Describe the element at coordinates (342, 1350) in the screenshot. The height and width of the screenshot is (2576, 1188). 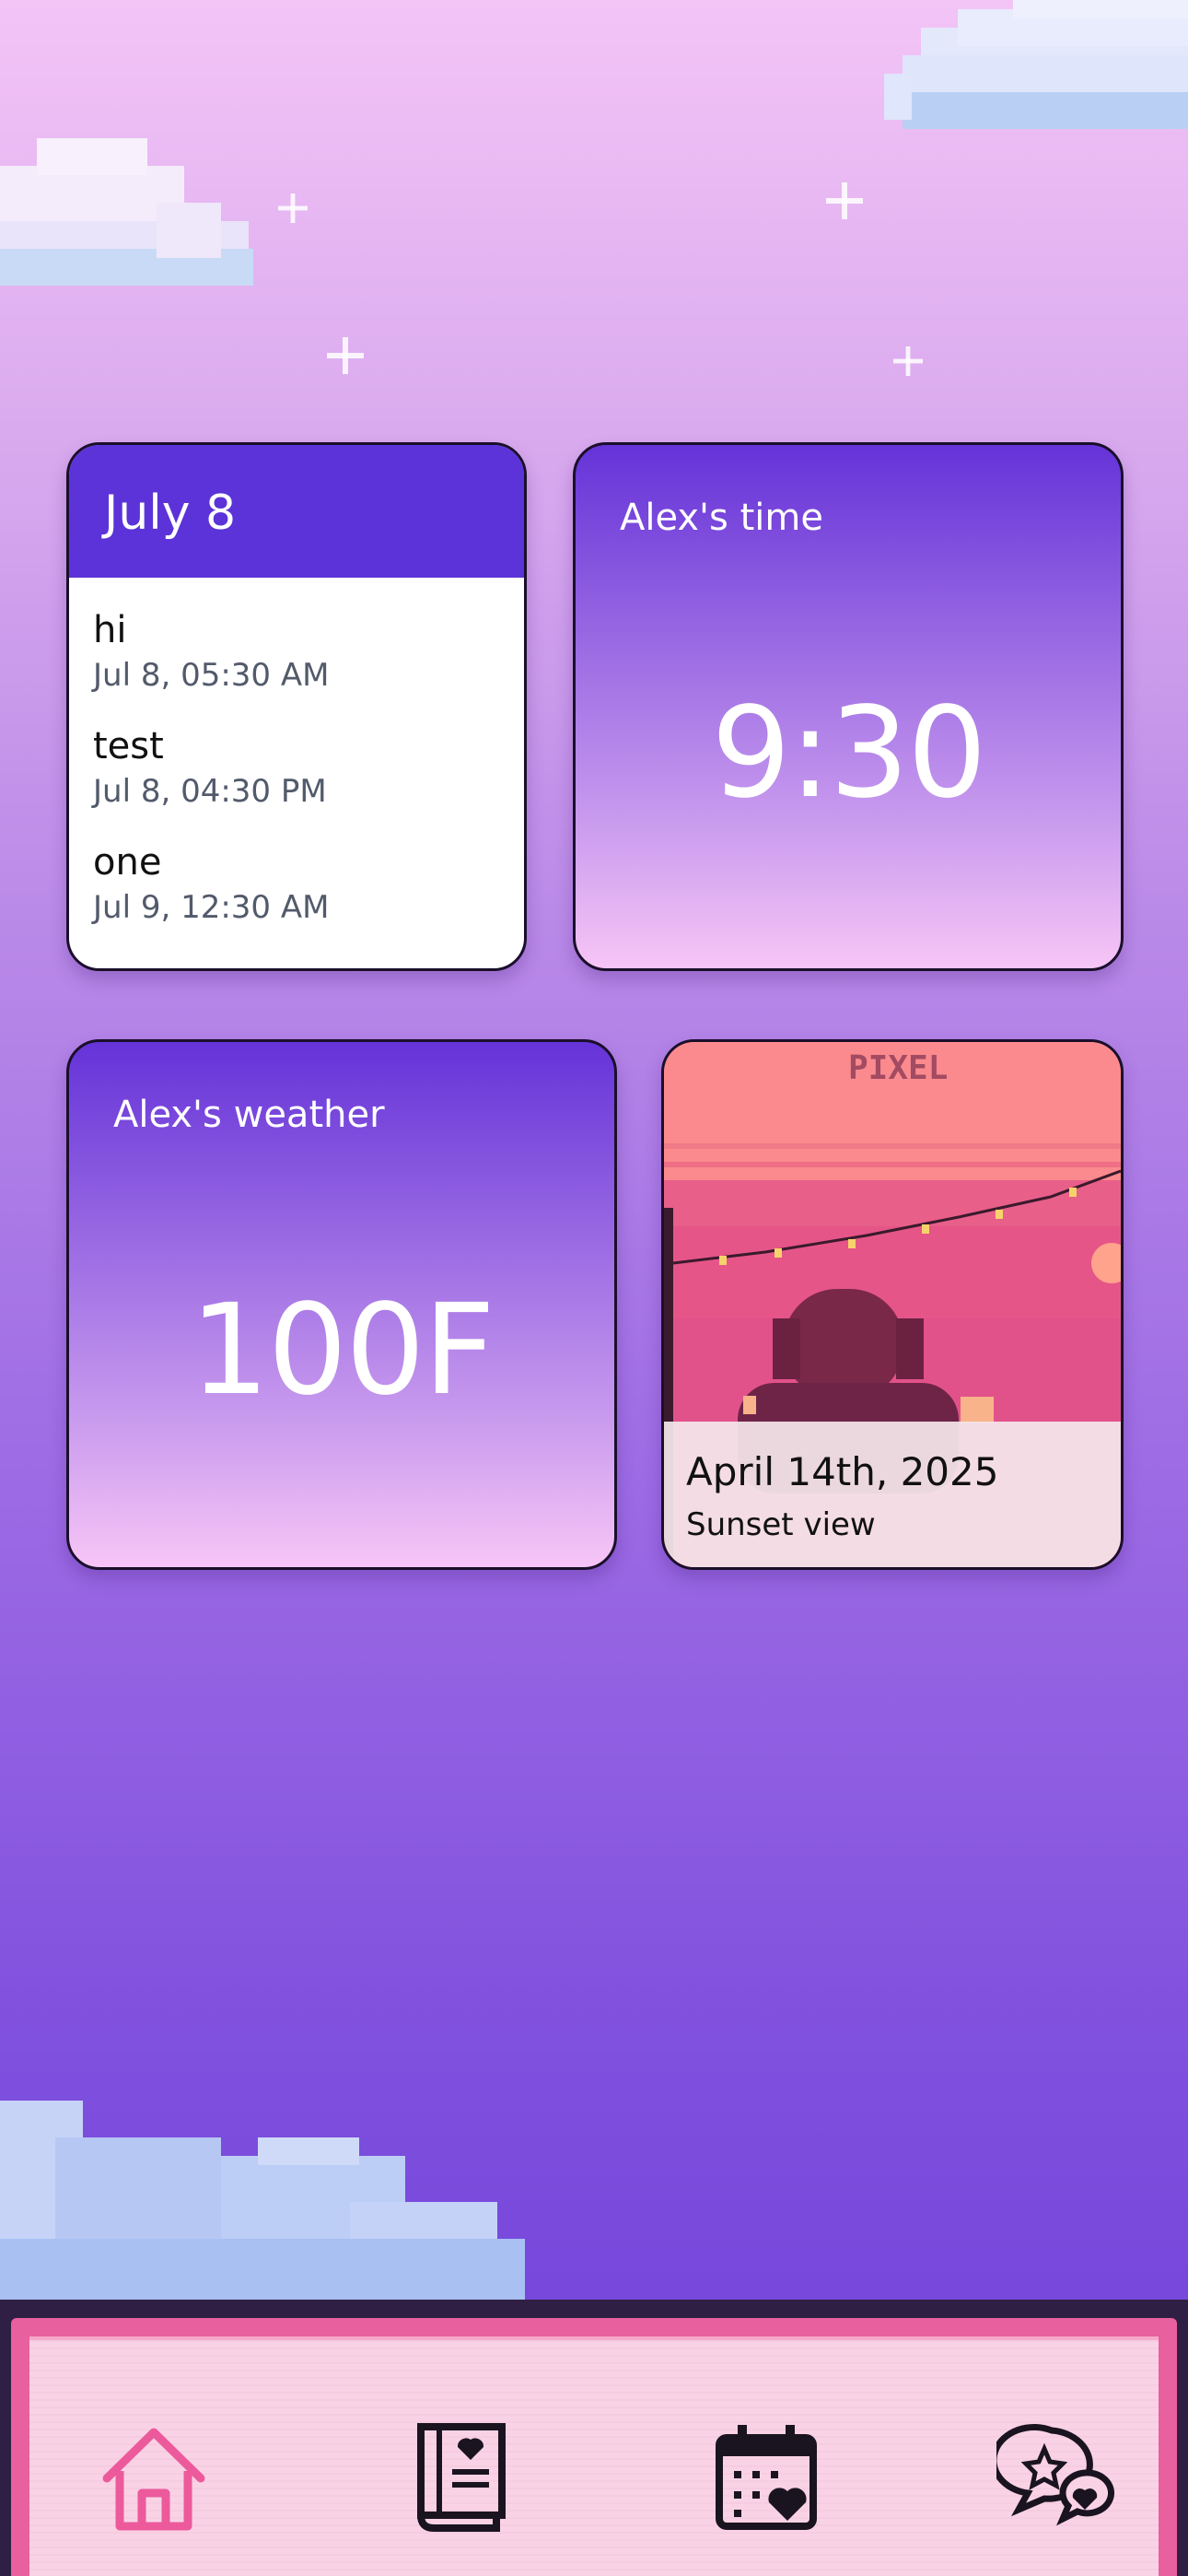
I see `temperature-value: 100F` at that location.